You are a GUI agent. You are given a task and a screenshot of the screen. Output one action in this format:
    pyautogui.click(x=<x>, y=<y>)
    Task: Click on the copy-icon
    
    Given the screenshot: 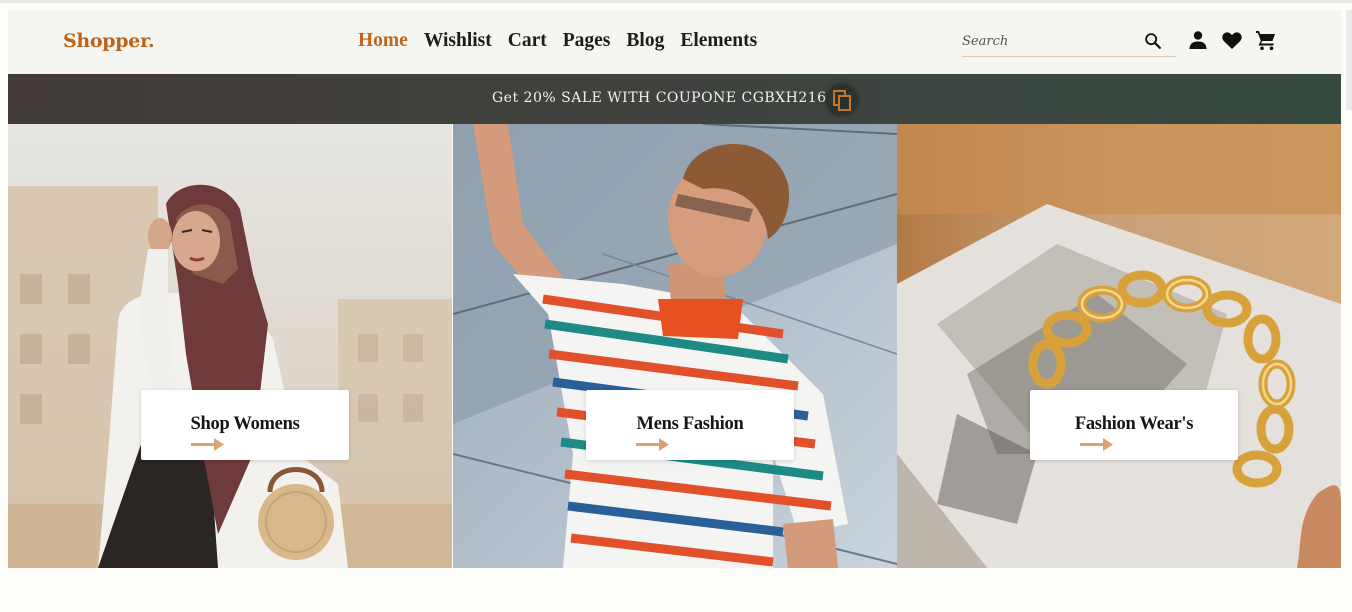 What is the action you would take?
    pyautogui.click(x=842, y=100)
    